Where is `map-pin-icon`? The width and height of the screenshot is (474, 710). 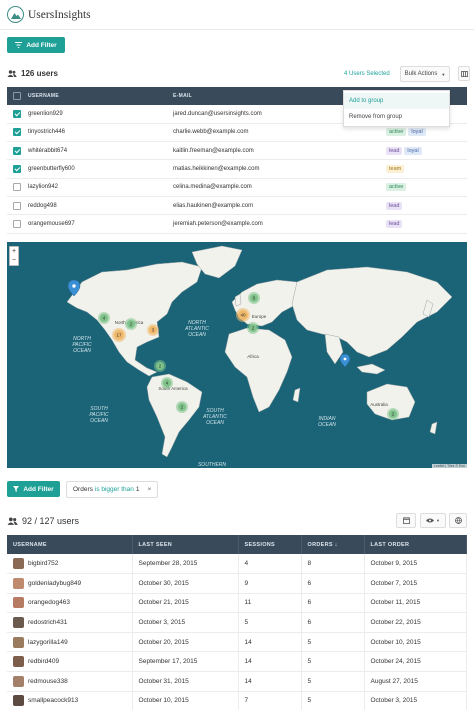 map-pin-icon is located at coordinates (345, 360).